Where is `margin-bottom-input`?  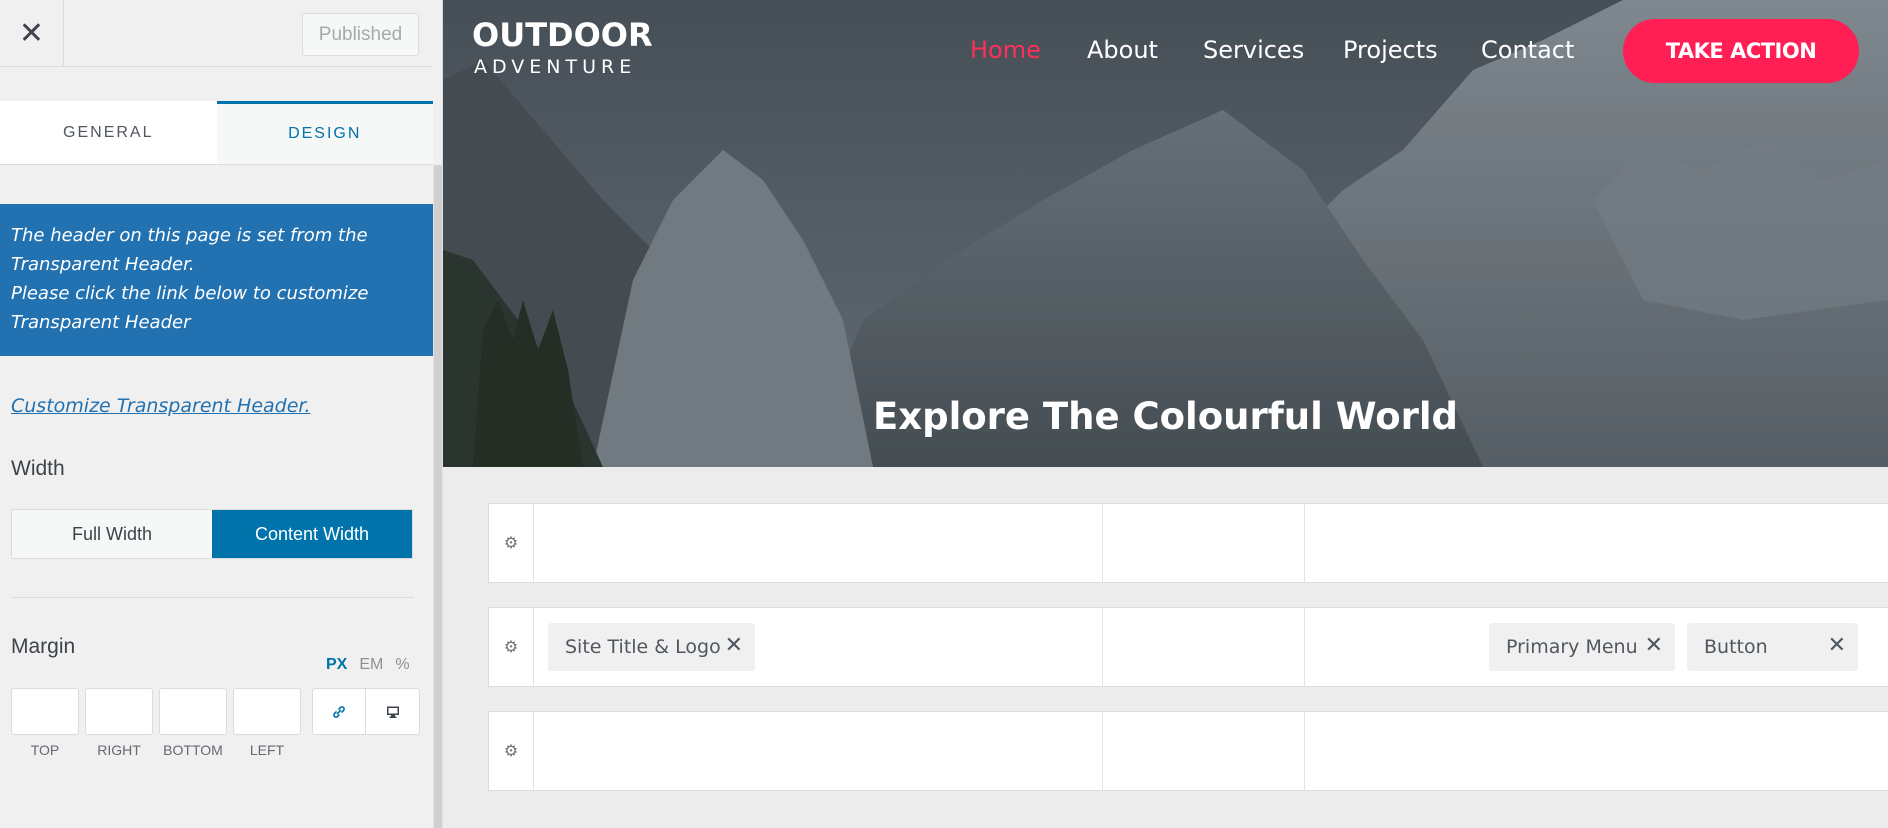
margin-bottom-input is located at coordinates (193, 711).